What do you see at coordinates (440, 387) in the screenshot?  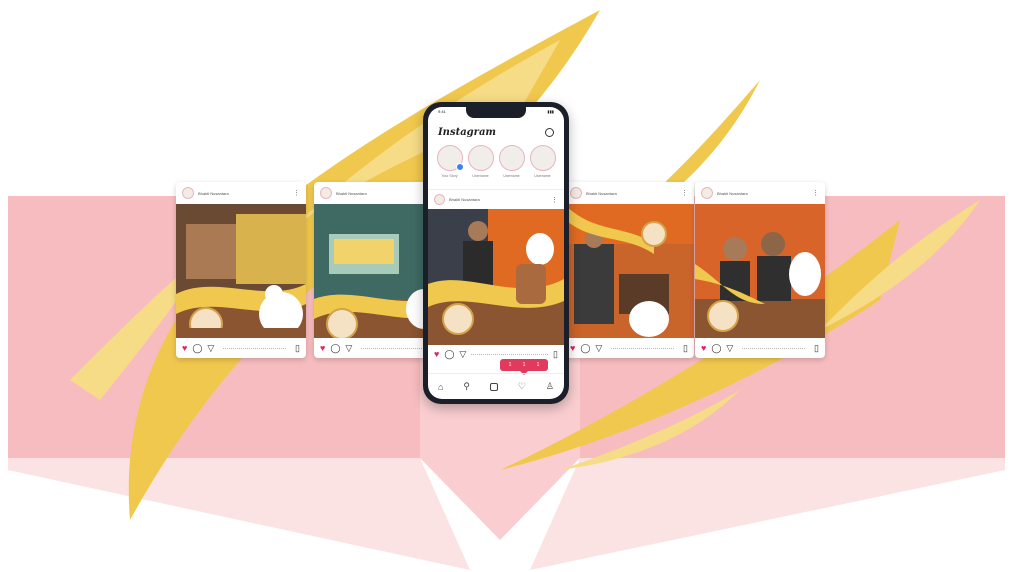 I see `home-icon: ⌂` at bounding box center [440, 387].